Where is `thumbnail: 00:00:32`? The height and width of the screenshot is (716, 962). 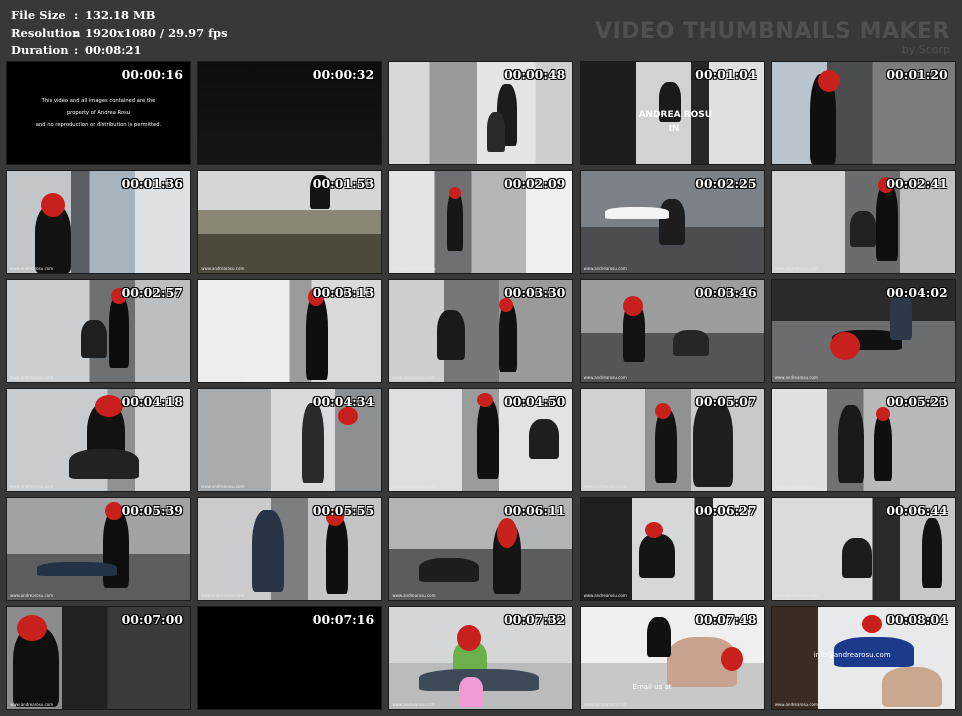 thumbnail: 00:00:32 is located at coordinates (290, 113).